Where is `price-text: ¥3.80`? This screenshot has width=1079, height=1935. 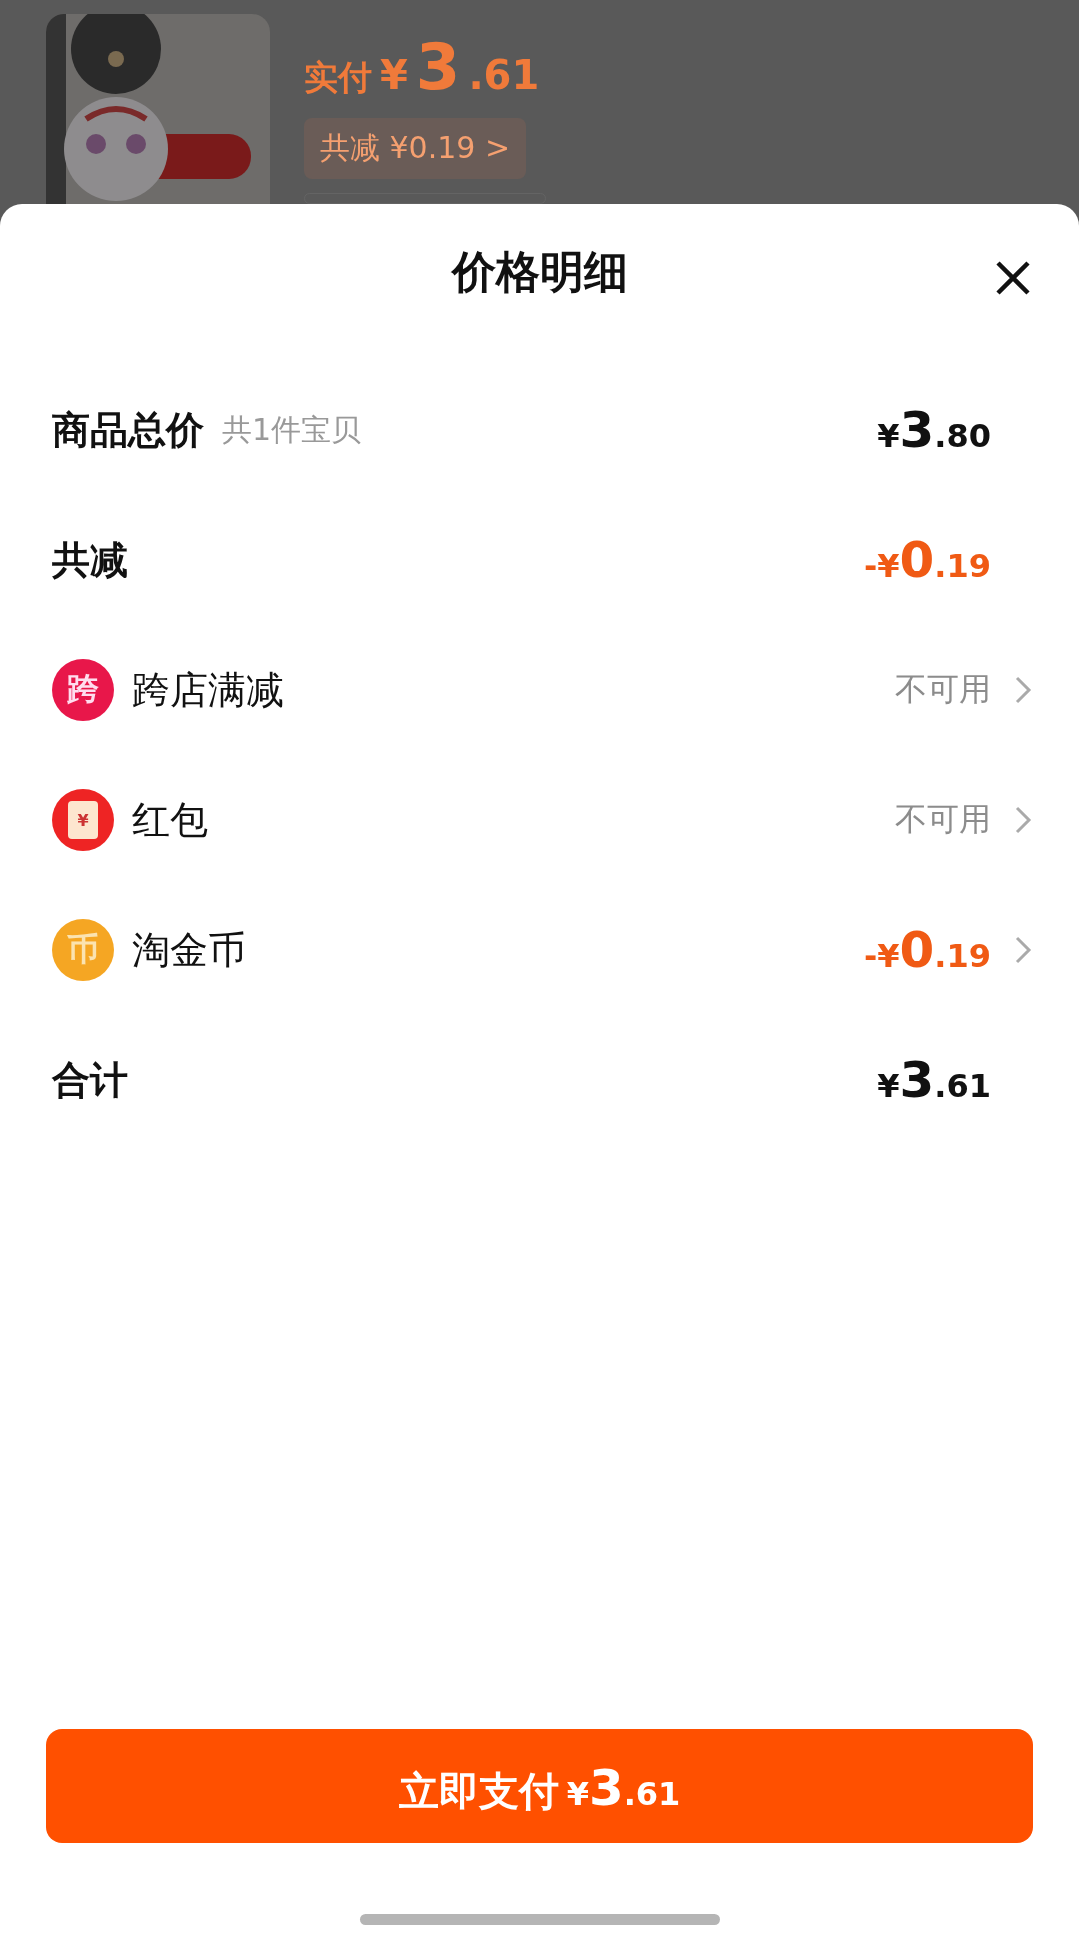
price-text: ¥3.80 is located at coordinates (934, 430).